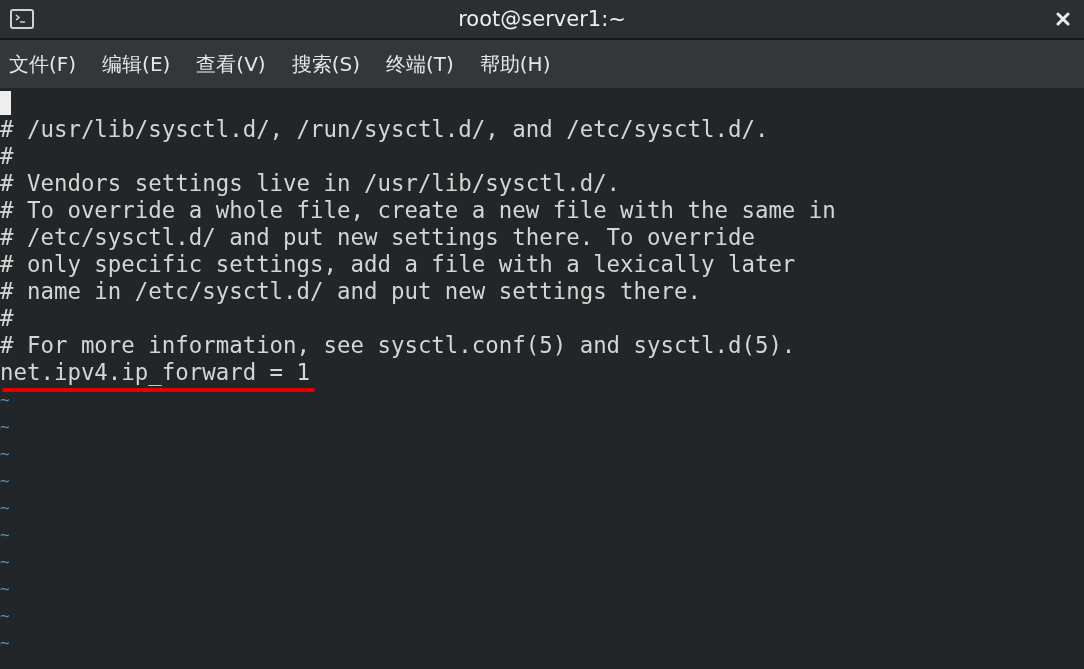 The width and height of the screenshot is (1084, 669). I want to click on code-line: # To override a whole file, create a new file with the same in, so click(418, 210).